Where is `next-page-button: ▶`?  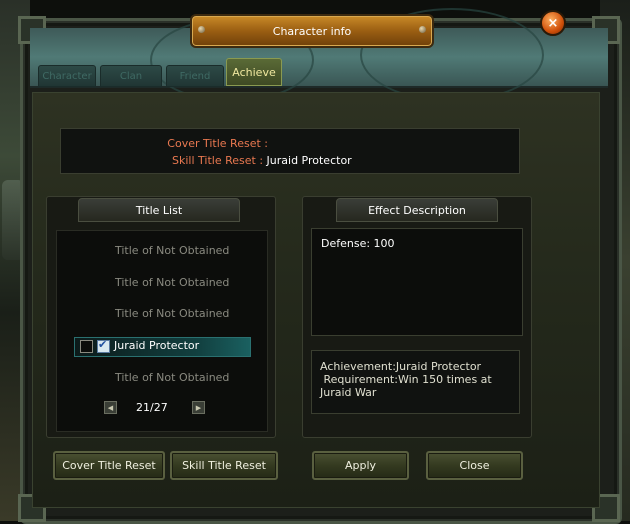
next-page-button: ▶ is located at coordinates (198, 407).